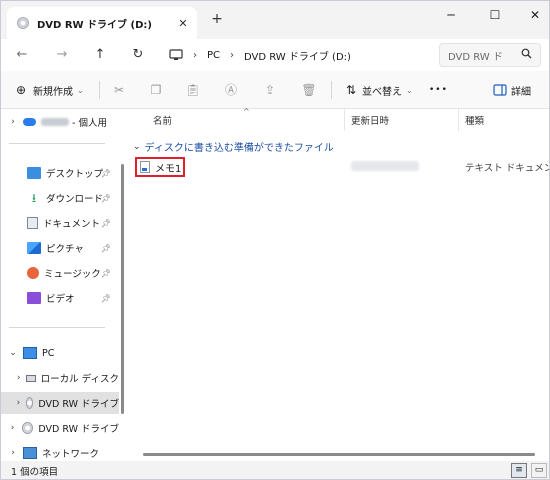 Image resolution: width=550 pixels, height=480 pixels. I want to click on sort-button: ⇅ 並べ替え ⌄, so click(378, 90).